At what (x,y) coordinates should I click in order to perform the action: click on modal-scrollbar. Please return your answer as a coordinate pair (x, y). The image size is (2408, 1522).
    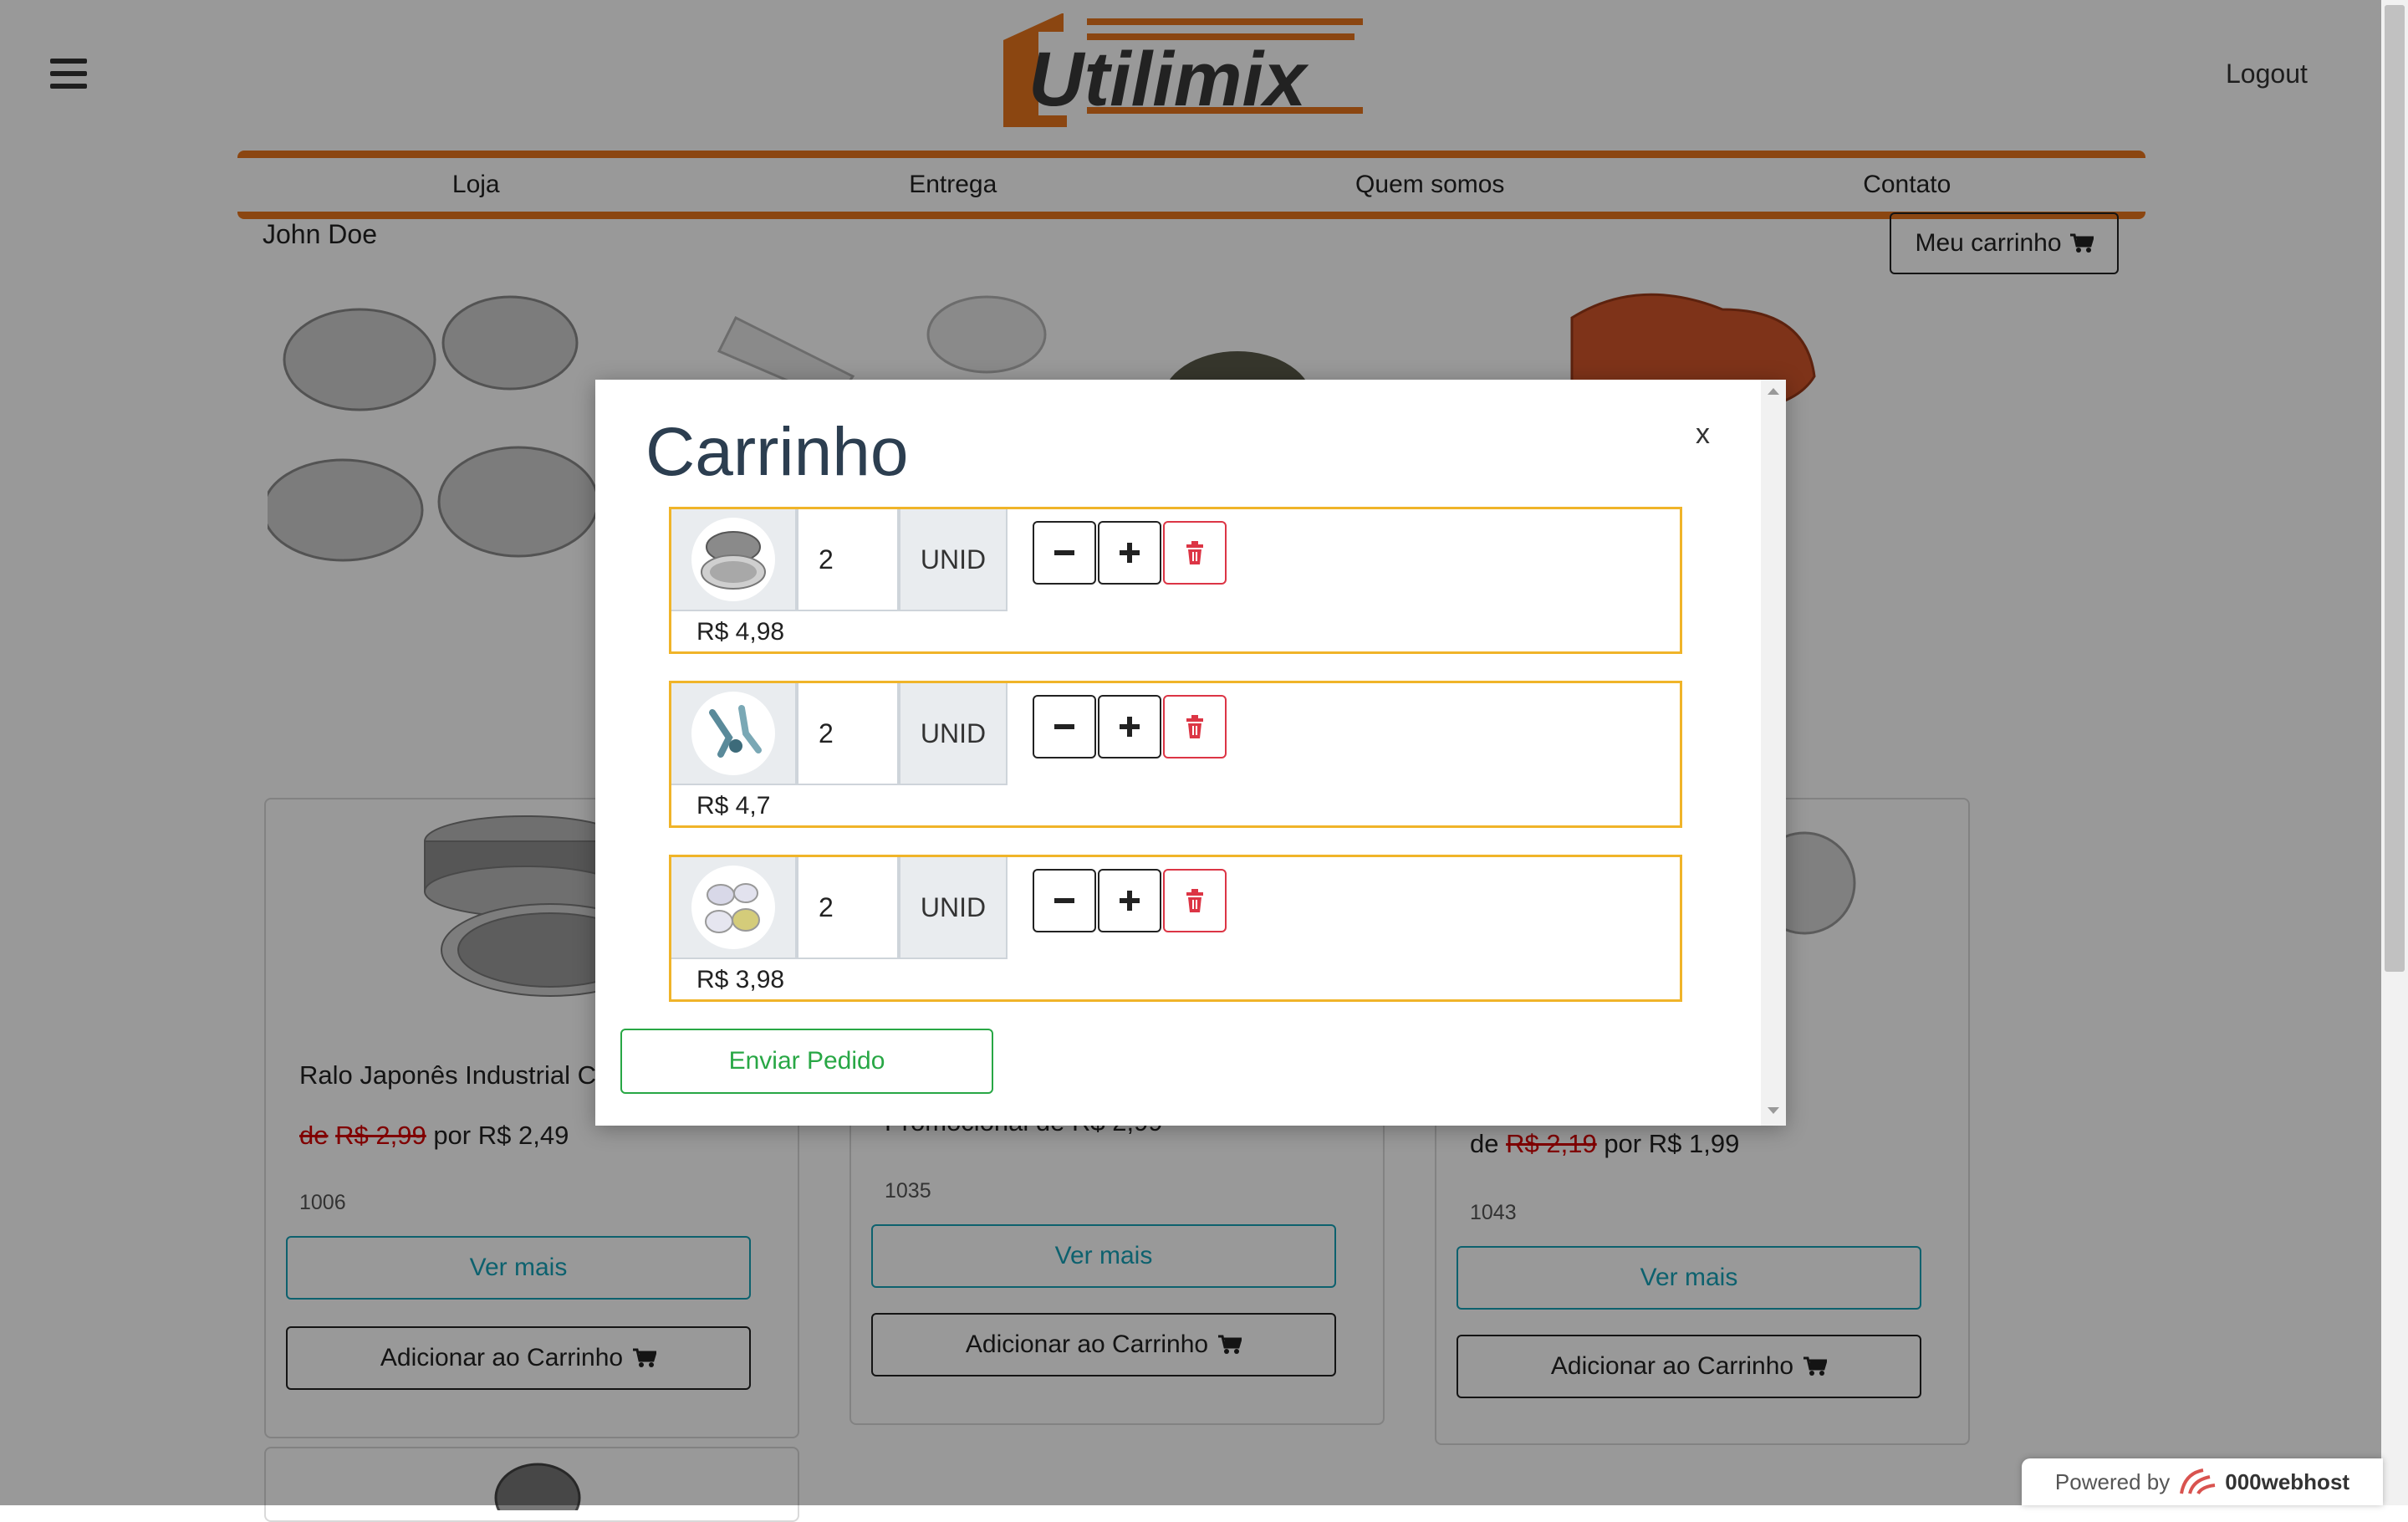
    Looking at the image, I should click on (1774, 753).